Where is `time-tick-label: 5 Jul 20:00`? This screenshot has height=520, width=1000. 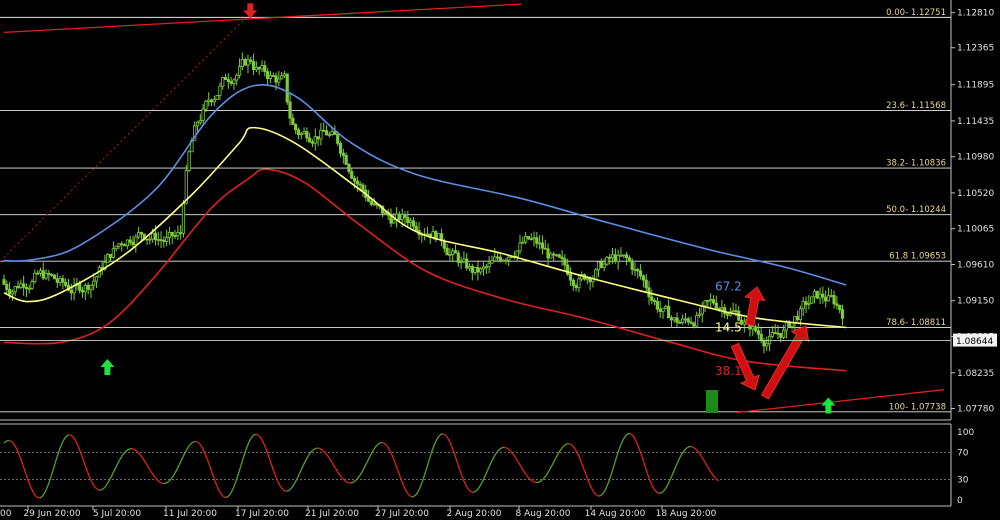 time-tick-label: 5 Jul 20:00 is located at coordinates (117, 514).